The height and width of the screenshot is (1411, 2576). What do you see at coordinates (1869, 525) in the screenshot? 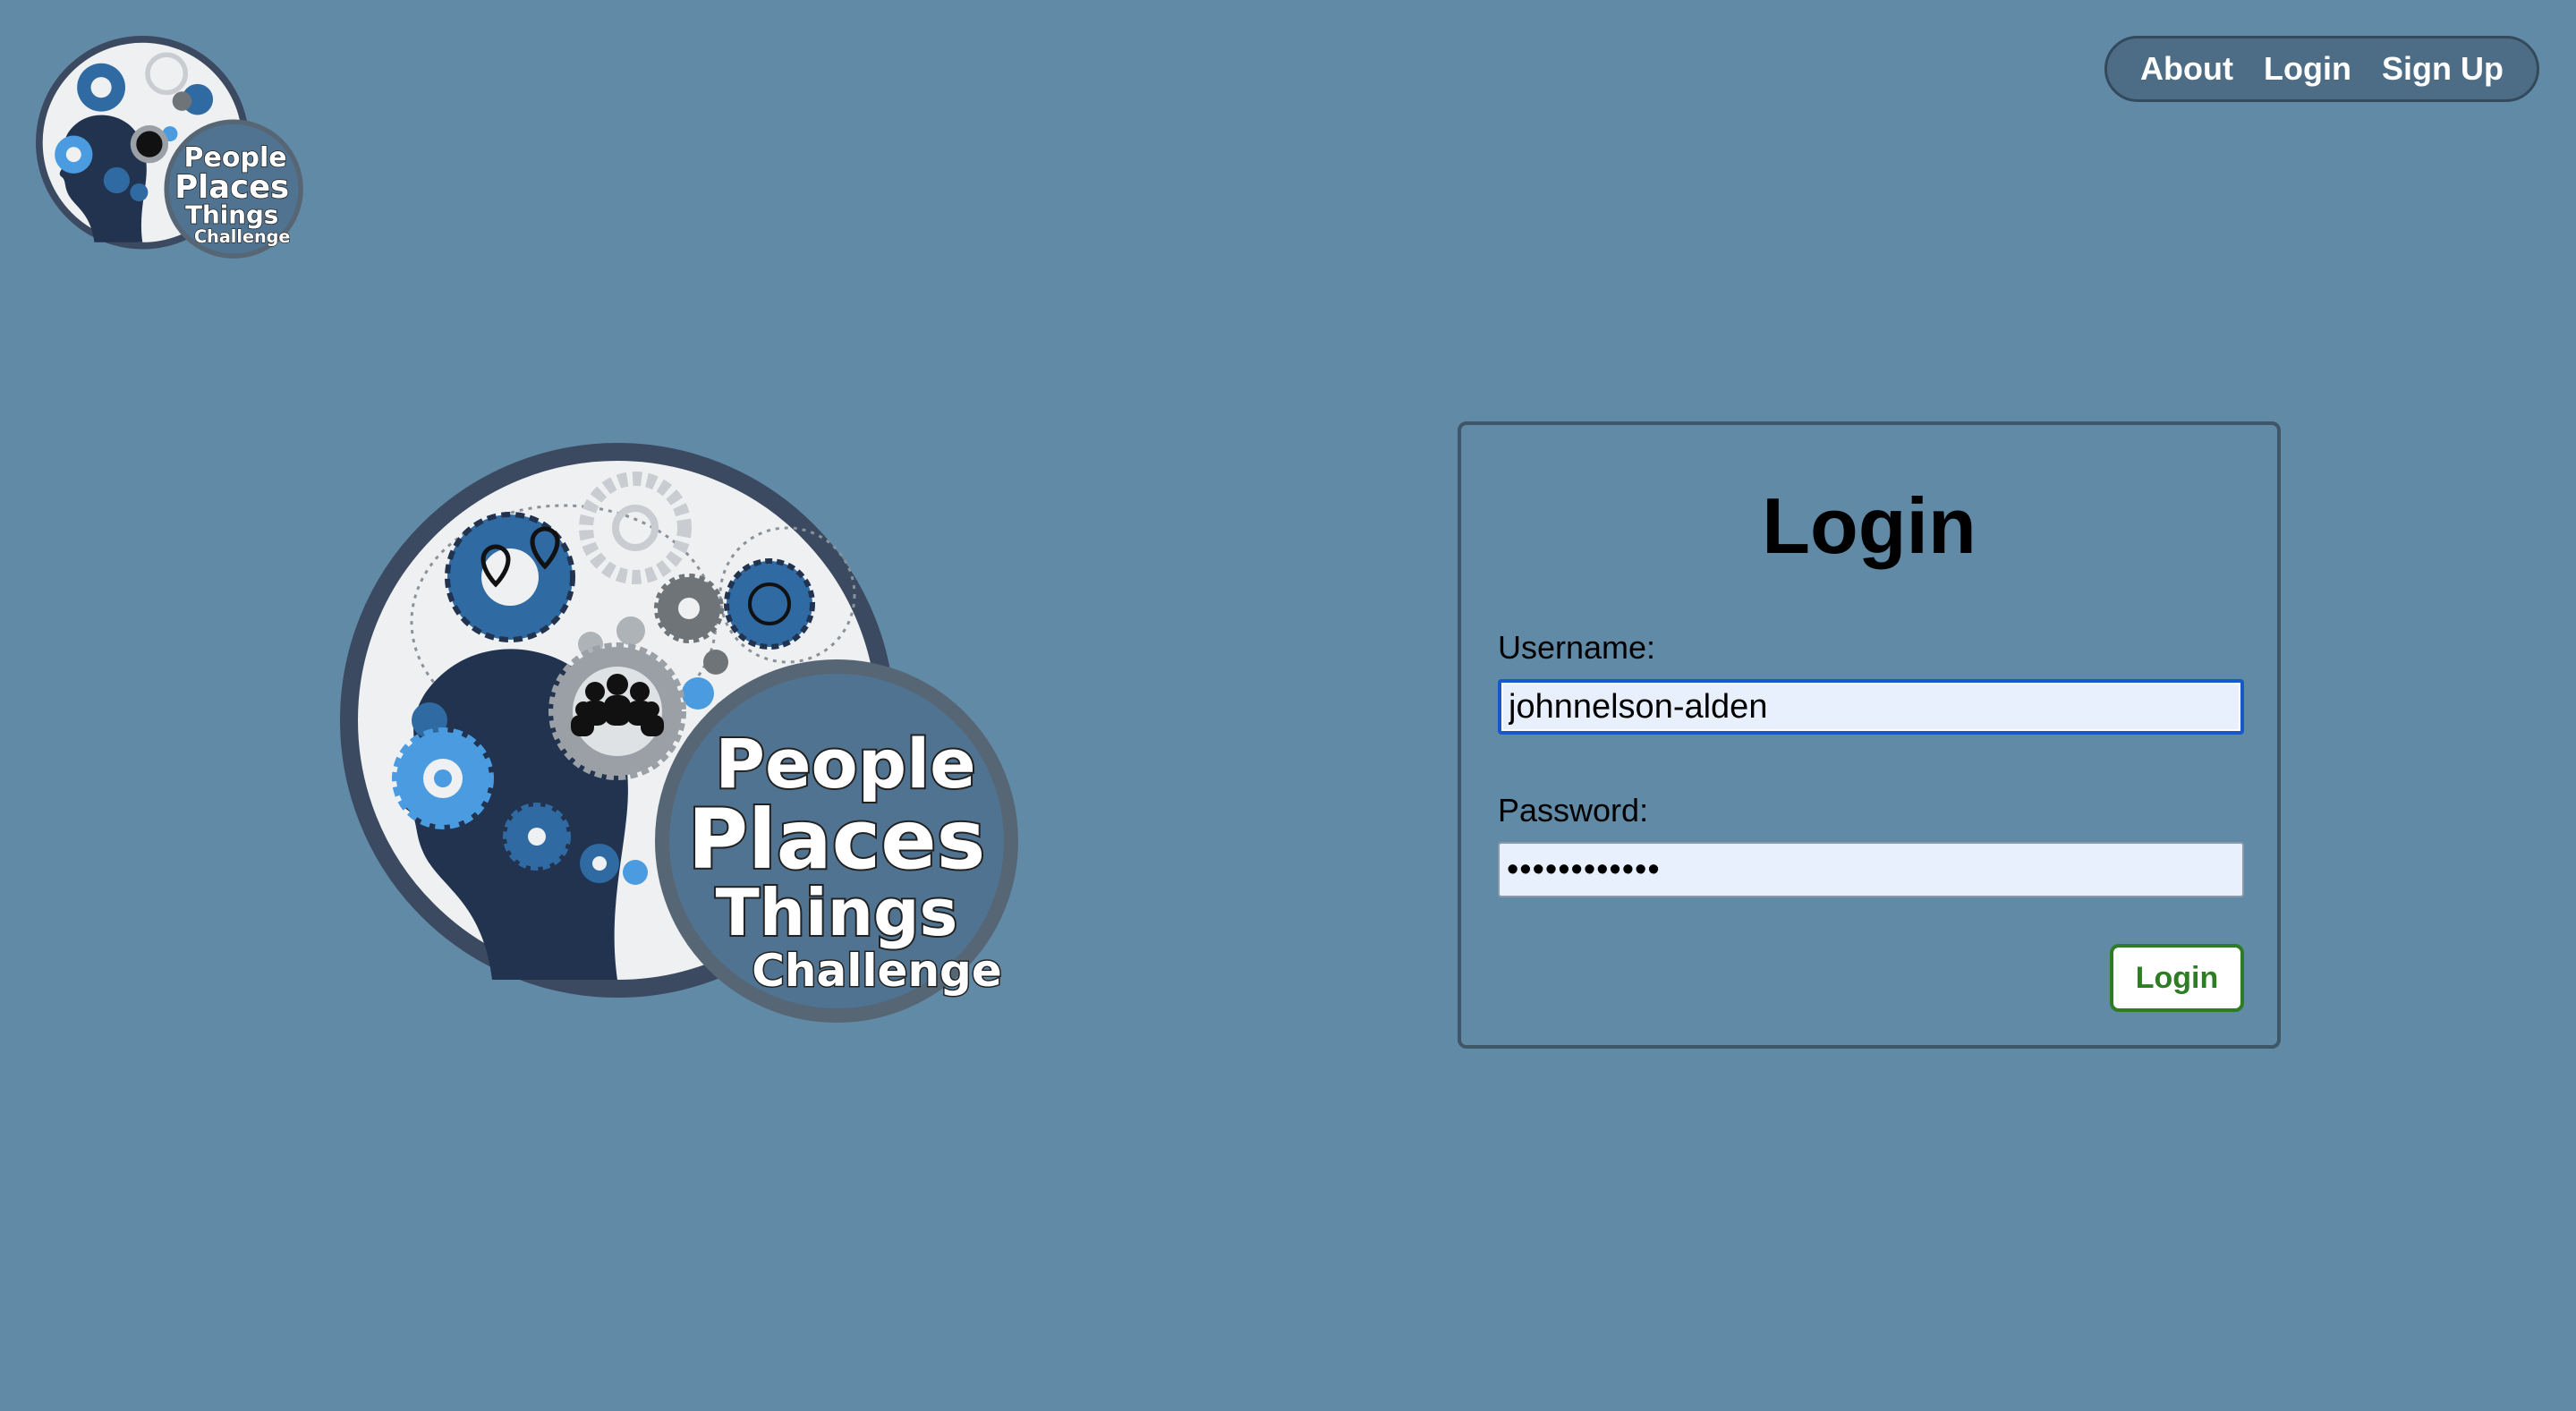
I see `login-title: Login` at bounding box center [1869, 525].